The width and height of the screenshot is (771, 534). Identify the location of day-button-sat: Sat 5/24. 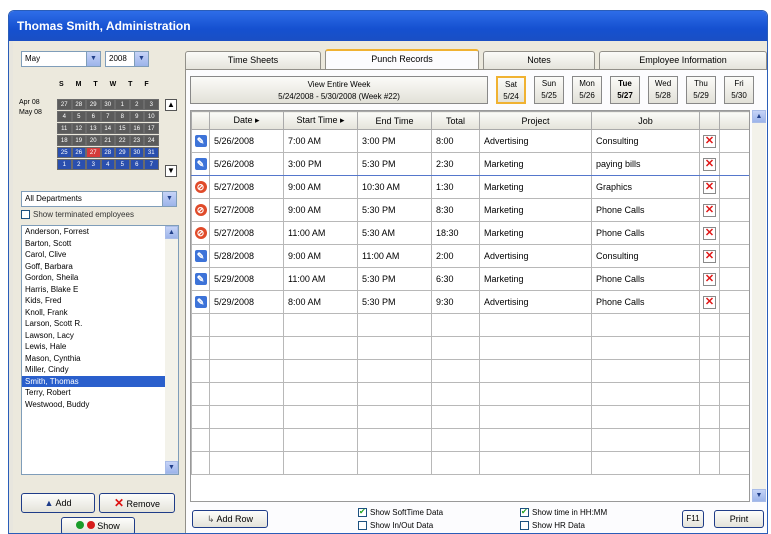
(511, 90).